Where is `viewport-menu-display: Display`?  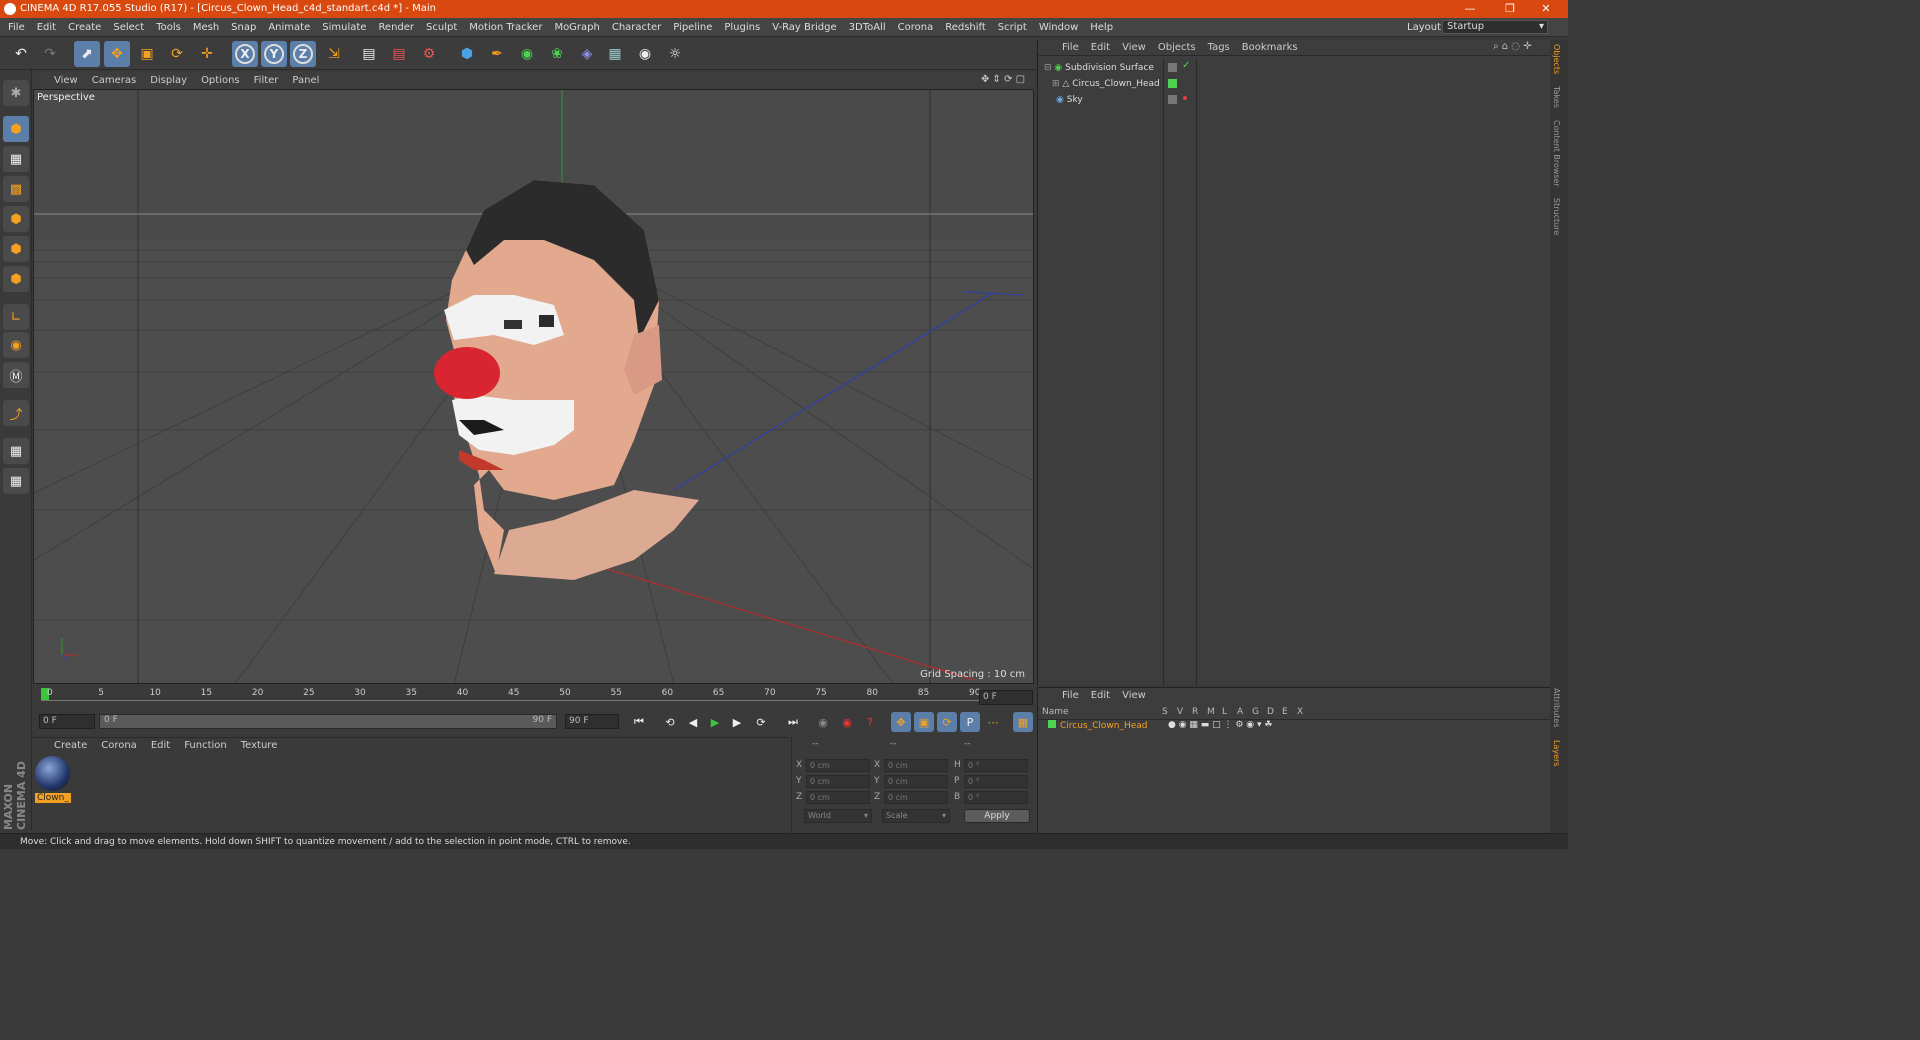 viewport-menu-display: Display is located at coordinates (168, 80).